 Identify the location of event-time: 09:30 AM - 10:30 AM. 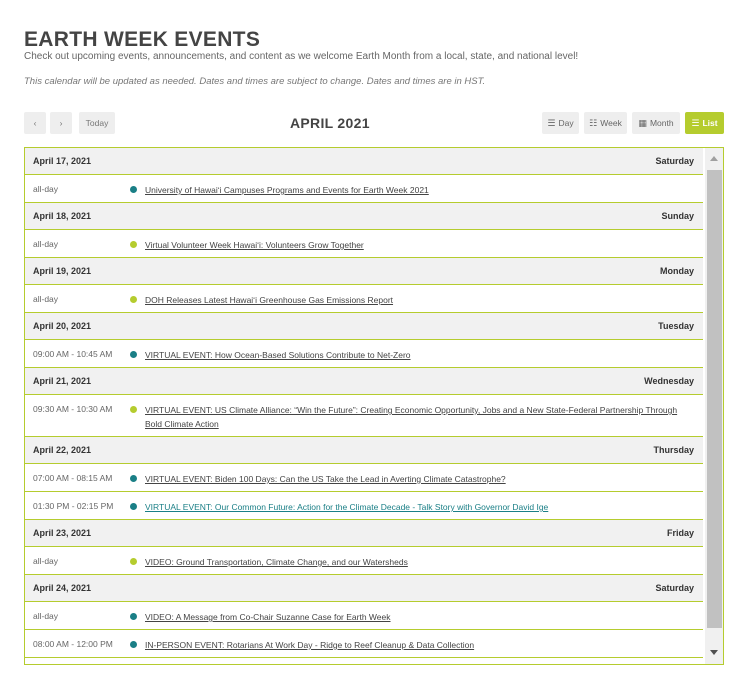
(73, 409).